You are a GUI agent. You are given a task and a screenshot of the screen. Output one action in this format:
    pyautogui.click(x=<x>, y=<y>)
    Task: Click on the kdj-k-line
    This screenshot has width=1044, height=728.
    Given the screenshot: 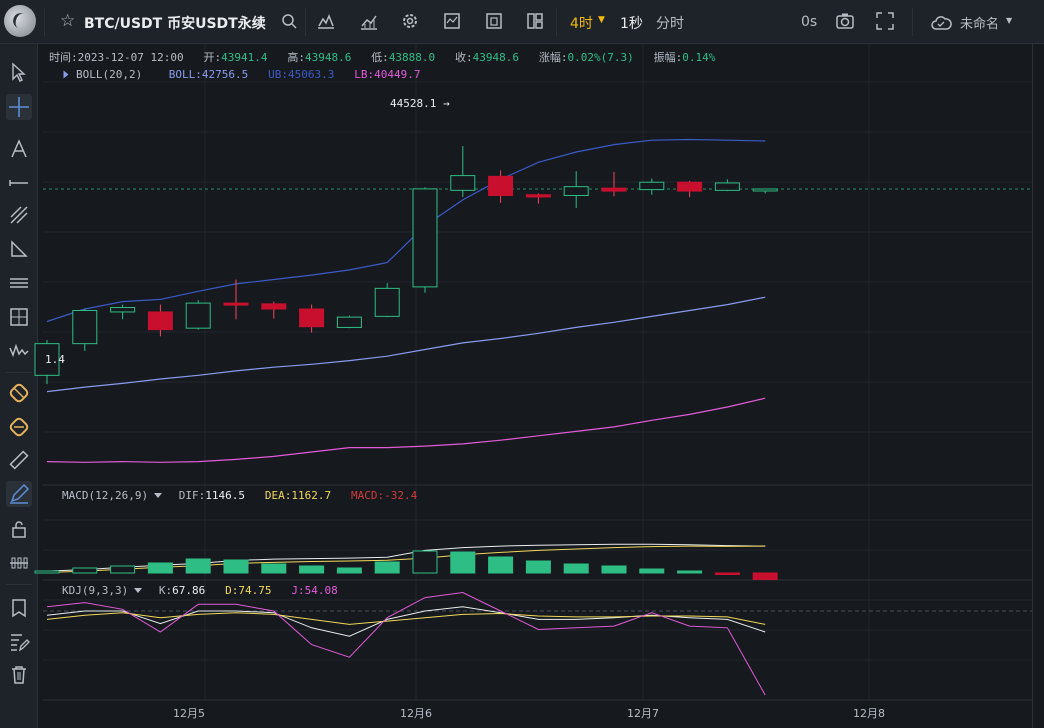 What is the action you would take?
    pyautogui.click(x=406, y=621)
    